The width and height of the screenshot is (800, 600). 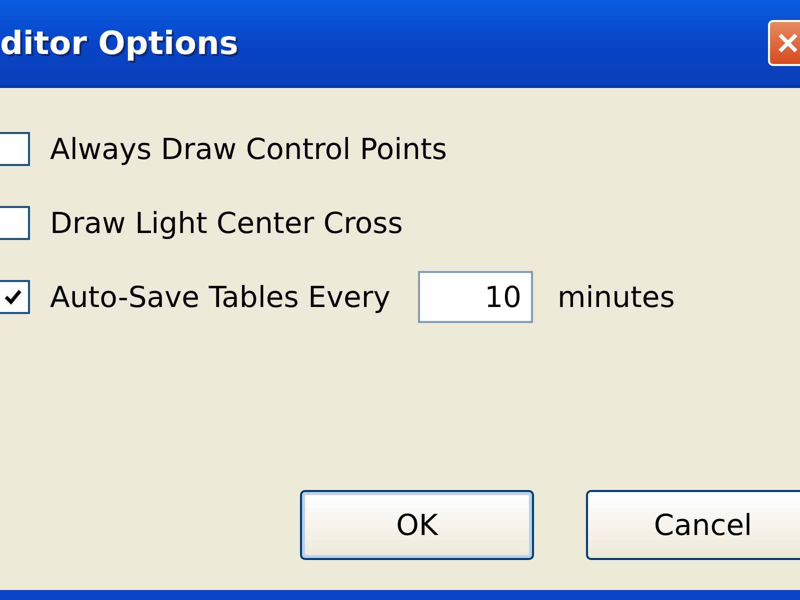 What do you see at coordinates (248, 149) in the screenshot?
I see `checkbox-label: Always Draw Control Points` at bounding box center [248, 149].